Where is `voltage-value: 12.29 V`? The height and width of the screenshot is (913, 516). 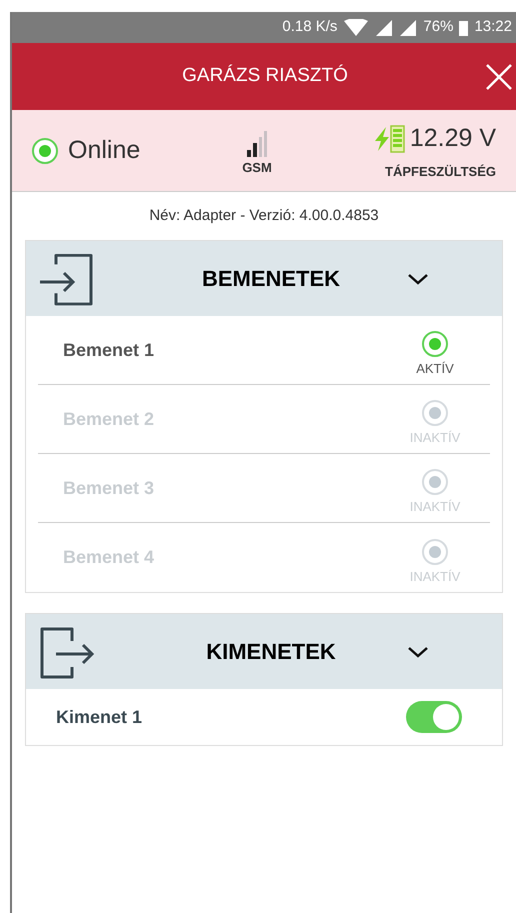
voltage-value: 12.29 V is located at coordinates (453, 138).